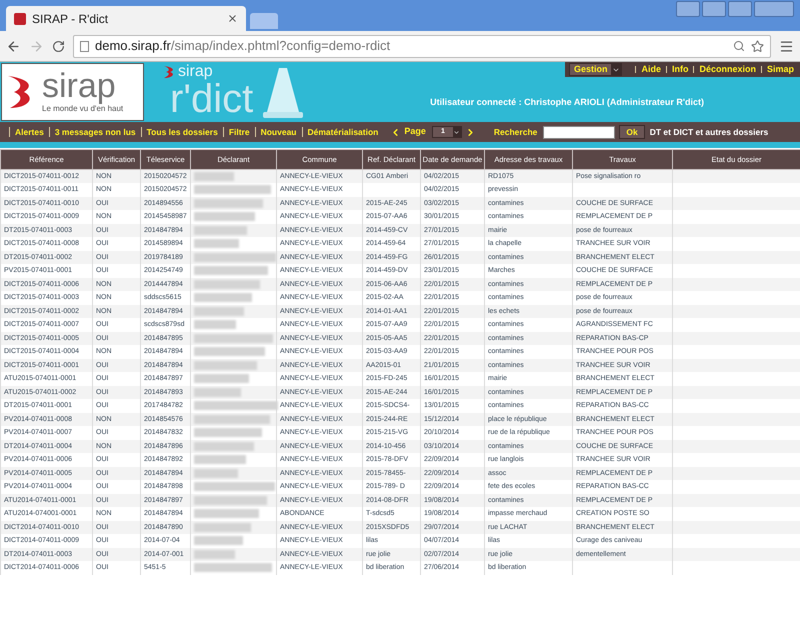  What do you see at coordinates (780, 69) in the screenshot?
I see `menu-link: Simap` at bounding box center [780, 69].